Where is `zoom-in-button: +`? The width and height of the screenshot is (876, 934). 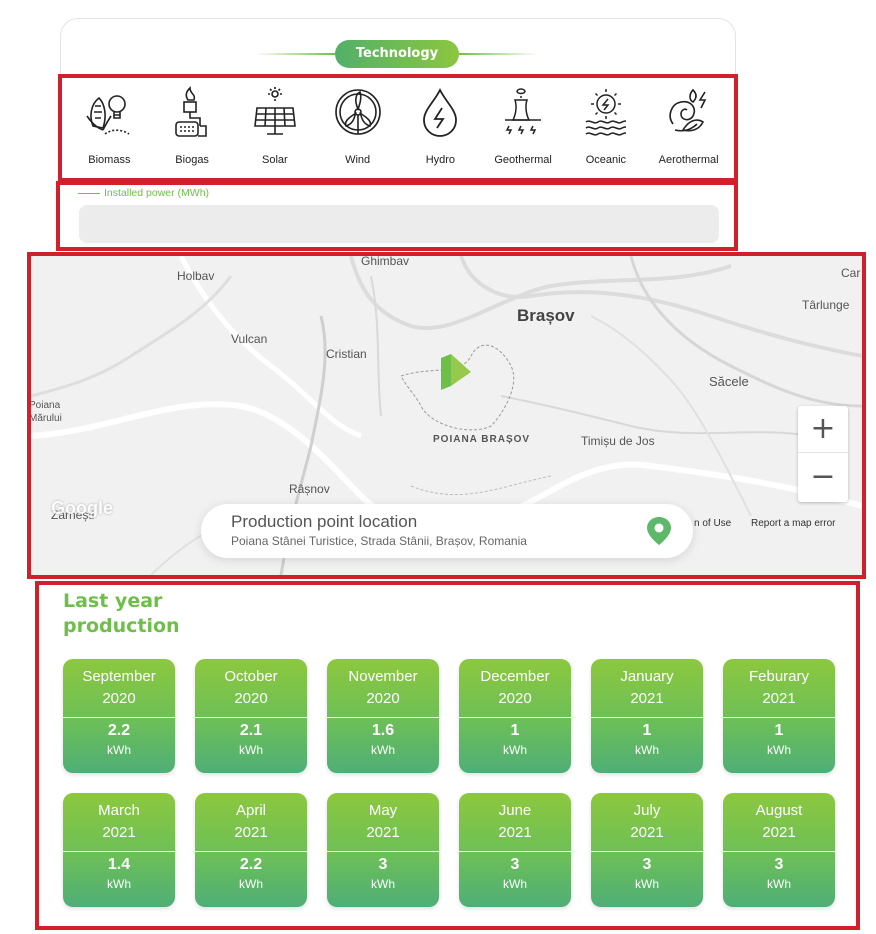
zoom-in-button: + is located at coordinates (823, 429).